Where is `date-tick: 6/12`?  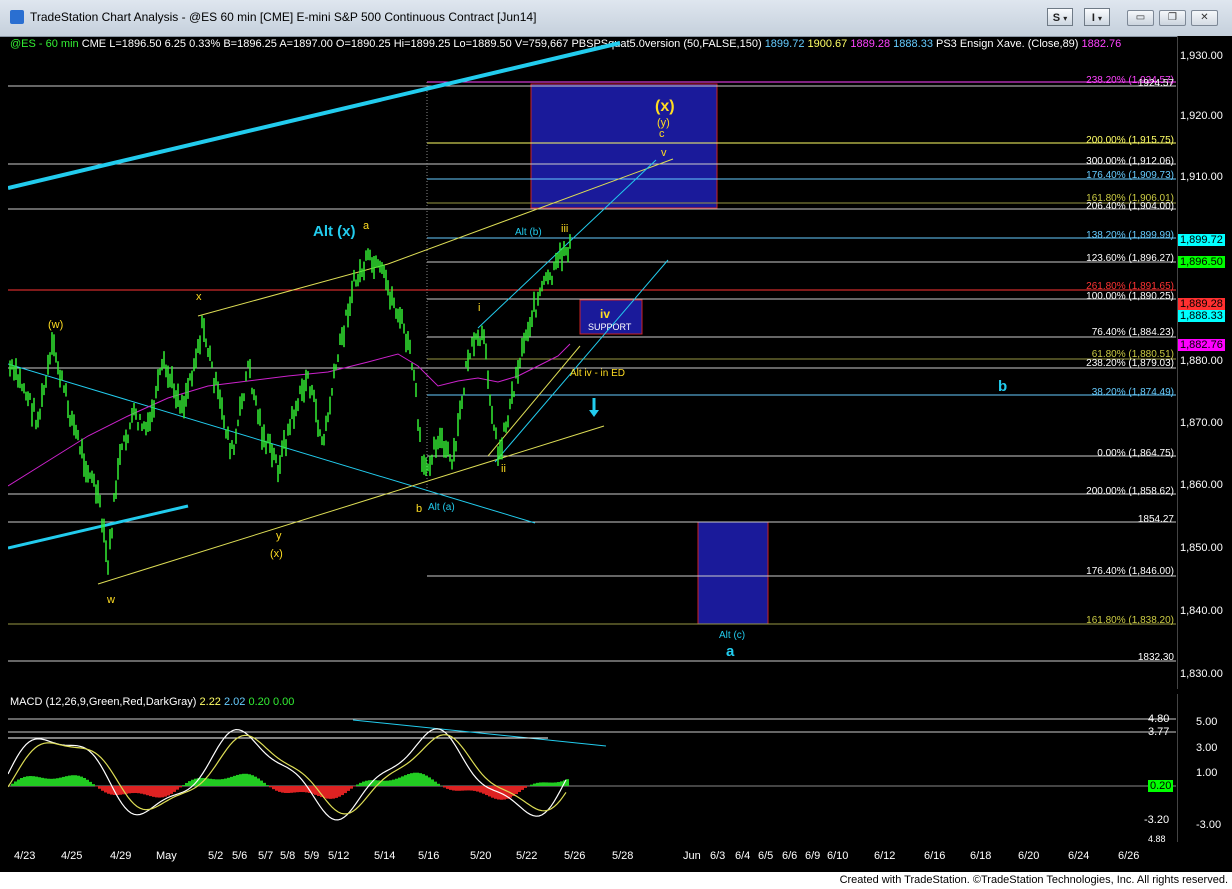 date-tick: 6/12 is located at coordinates (885, 856).